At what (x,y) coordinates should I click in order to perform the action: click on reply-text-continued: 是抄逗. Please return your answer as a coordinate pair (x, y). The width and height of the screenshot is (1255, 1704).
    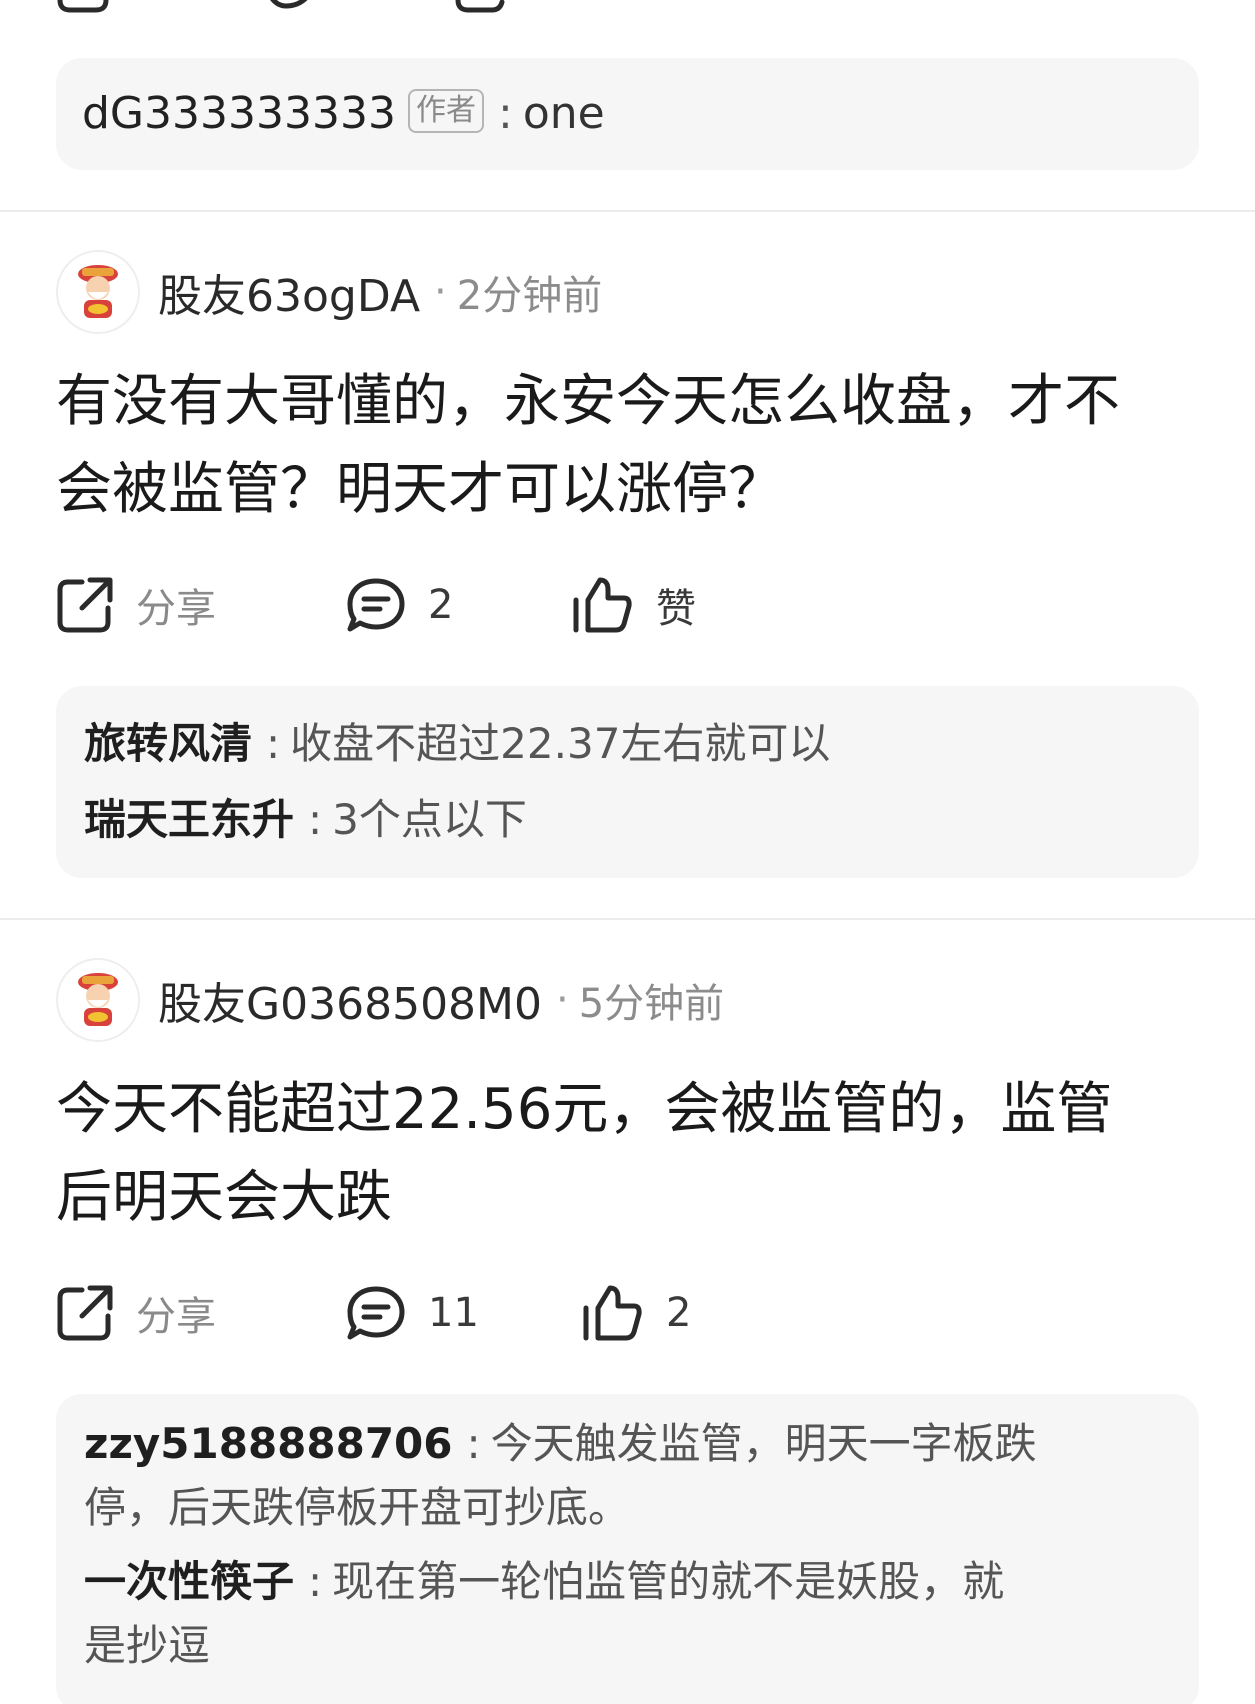
    Looking at the image, I should click on (147, 1645).